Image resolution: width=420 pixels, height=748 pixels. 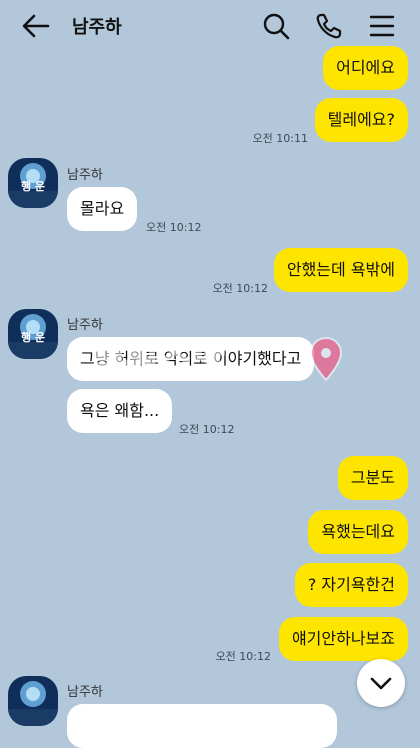 What do you see at coordinates (382, 26) in the screenshot?
I see `menu-icon` at bounding box center [382, 26].